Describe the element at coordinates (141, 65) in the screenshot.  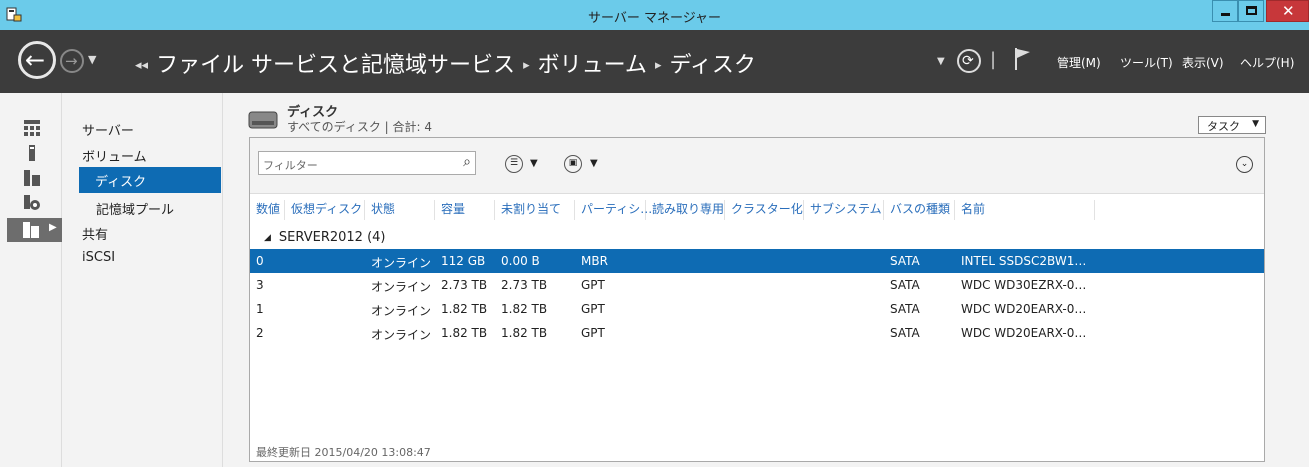
I see `breadcrumb-overflow-icon: ◂◂` at that location.